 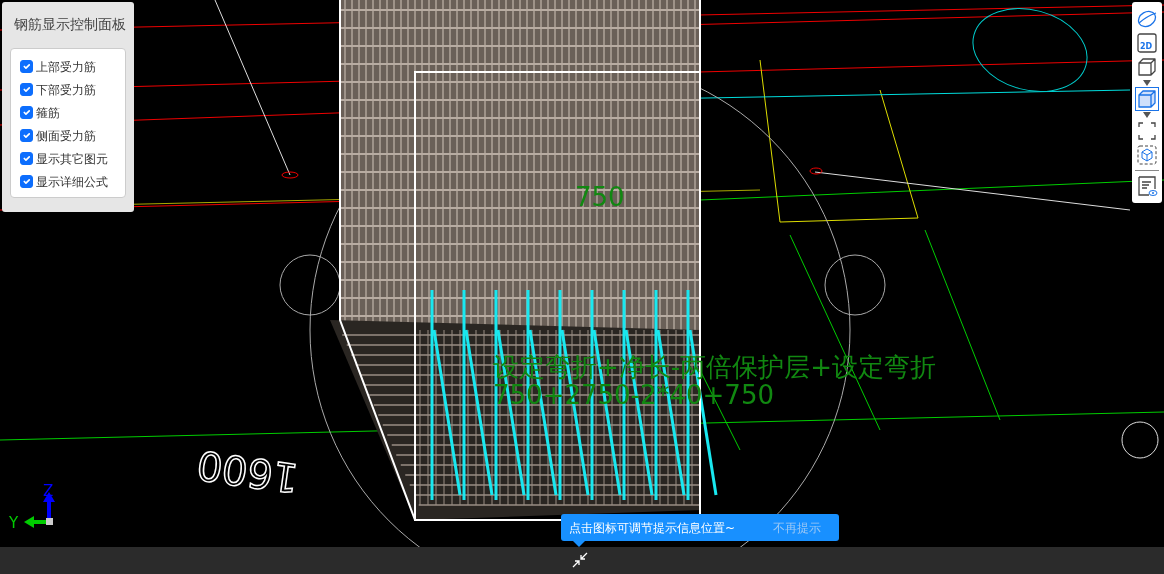 What do you see at coordinates (14, 523) in the screenshot?
I see `axis-label: Y` at bounding box center [14, 523].